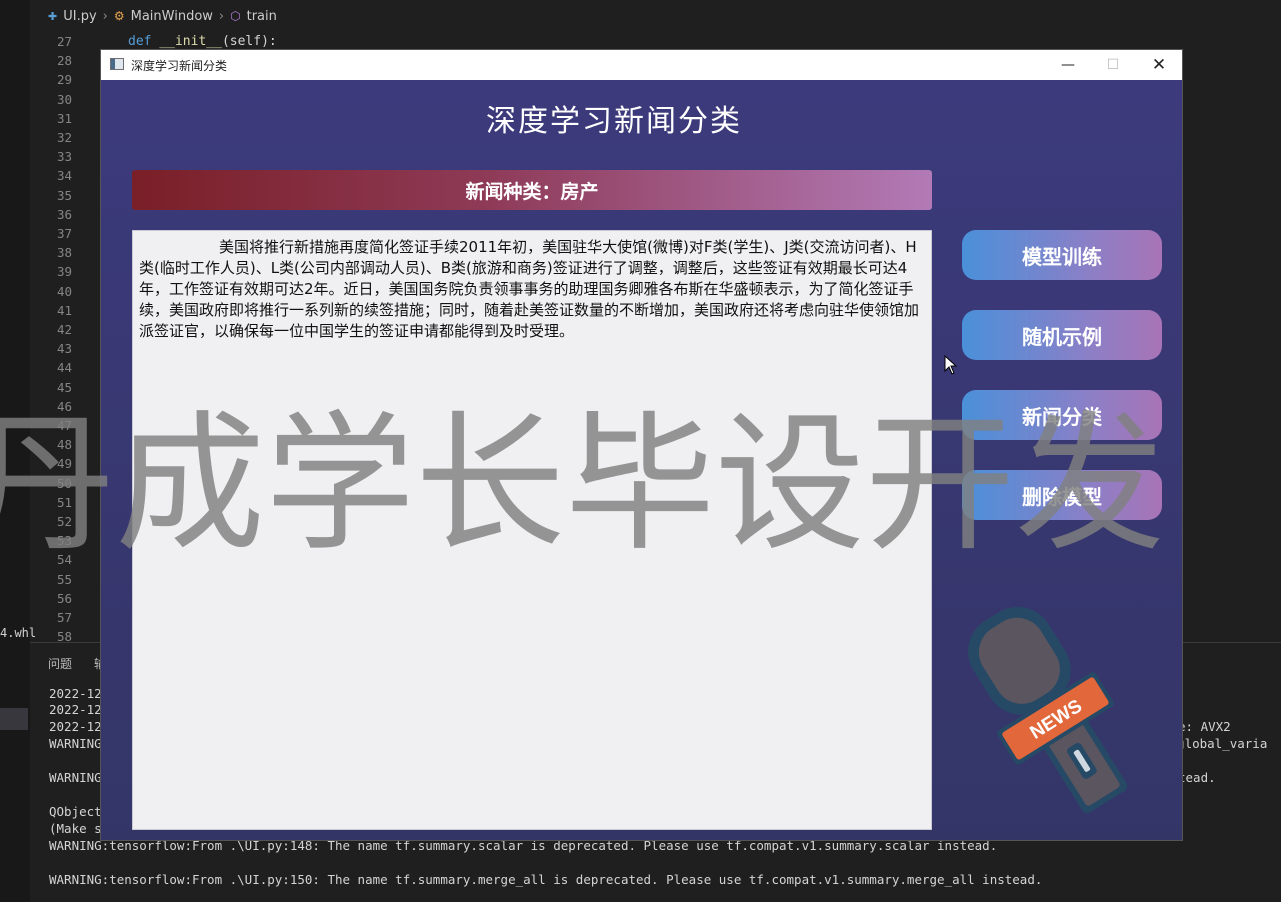  I want to click on line-number: 37, so click(64, 233).